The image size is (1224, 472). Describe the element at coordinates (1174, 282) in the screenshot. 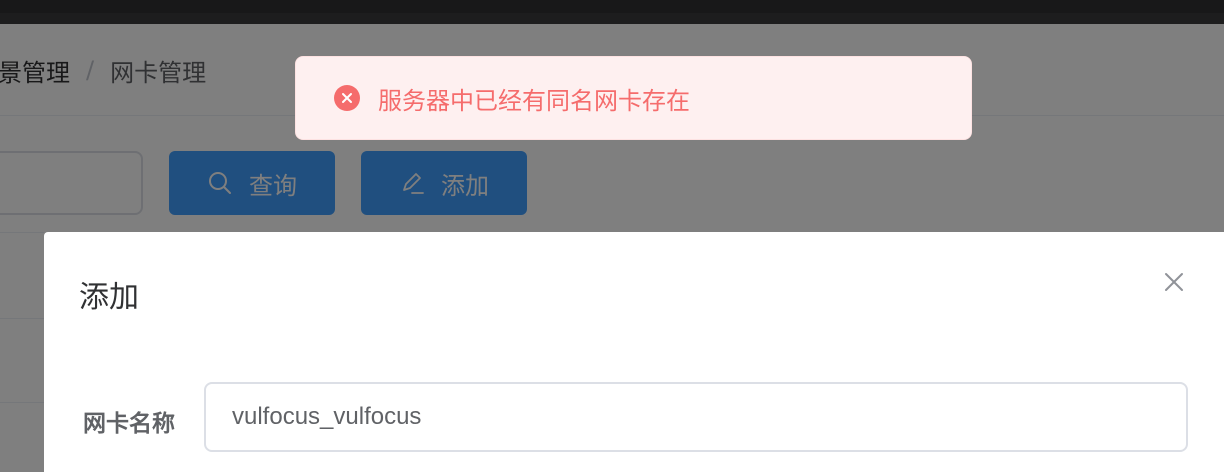

I see `close-icon` at that location.